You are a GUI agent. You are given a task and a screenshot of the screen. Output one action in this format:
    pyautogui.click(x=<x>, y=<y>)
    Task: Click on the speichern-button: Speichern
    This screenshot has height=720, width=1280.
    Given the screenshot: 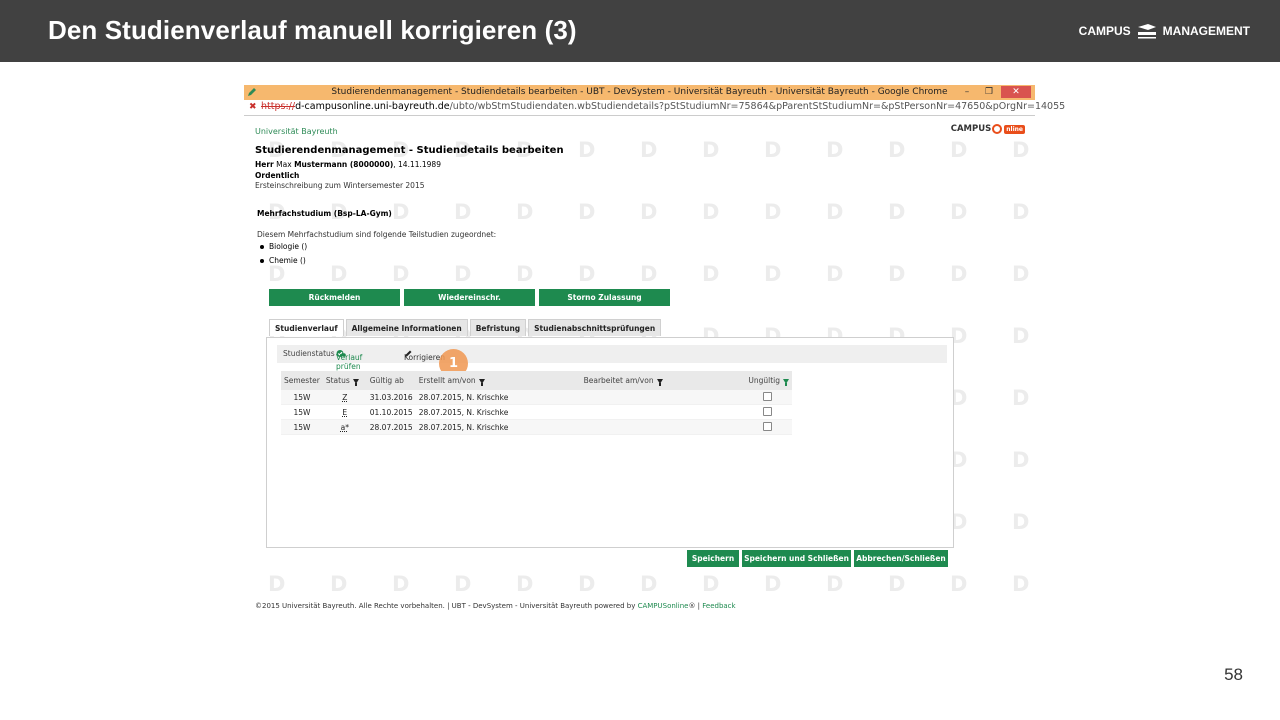 What is the action you would take?
    pyautogui.click(x=713, y=558)
    